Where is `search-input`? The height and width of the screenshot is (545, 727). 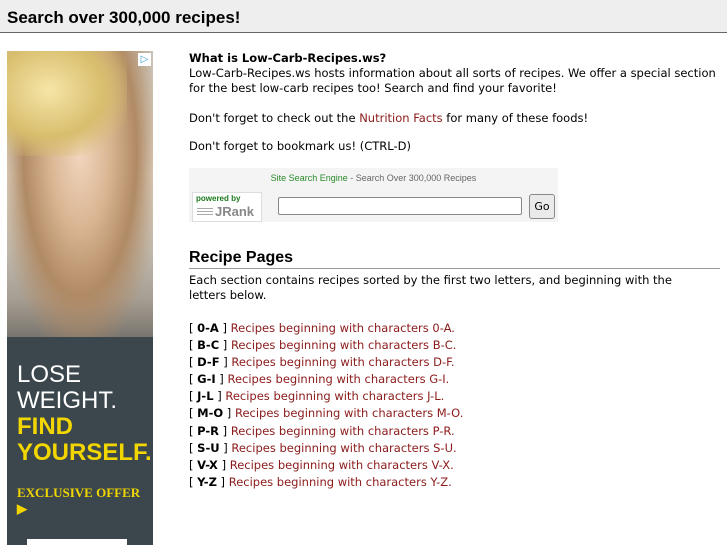
search-input is located at coordinates (400, 206).